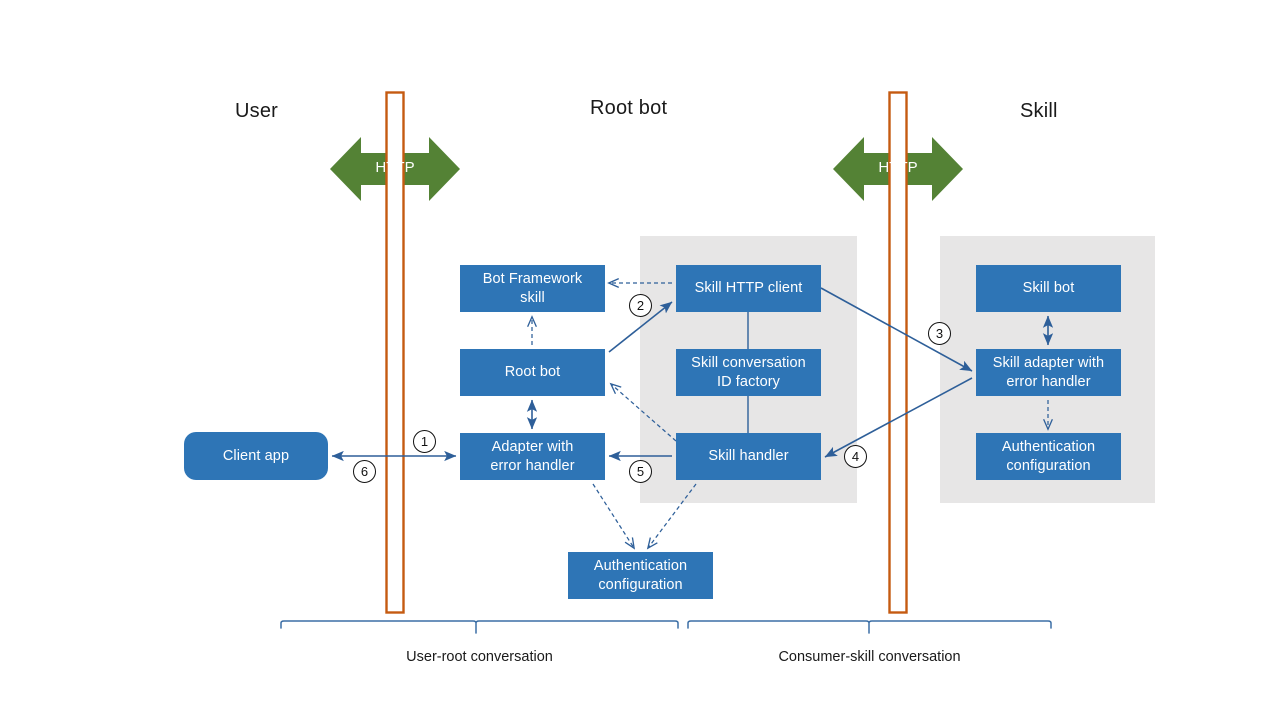 This screenshot has width=1280, height=720. I want to click on node-skill-adapter-with-error-handler: Skill adapter with error handler, so click(1048, 372).